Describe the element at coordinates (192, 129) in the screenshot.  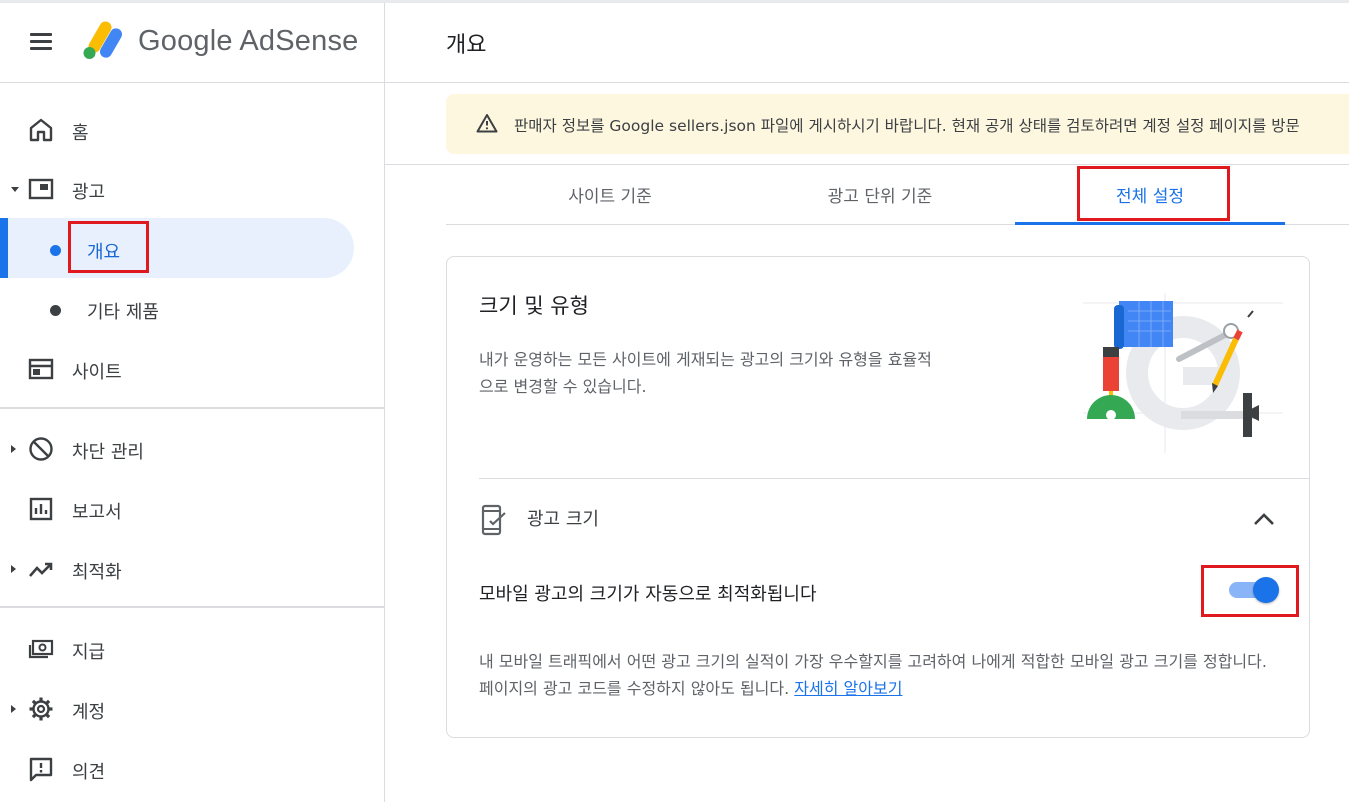
I see `sidebar-item-home: 홈` at that location.